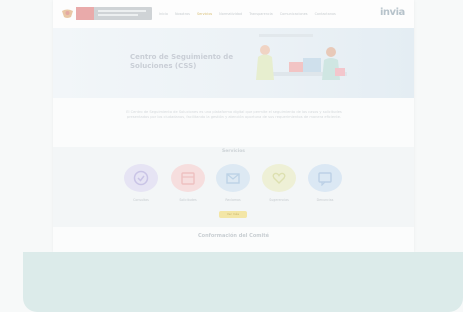  I want to click on service-consultas: Consultas, so click(141, 188).